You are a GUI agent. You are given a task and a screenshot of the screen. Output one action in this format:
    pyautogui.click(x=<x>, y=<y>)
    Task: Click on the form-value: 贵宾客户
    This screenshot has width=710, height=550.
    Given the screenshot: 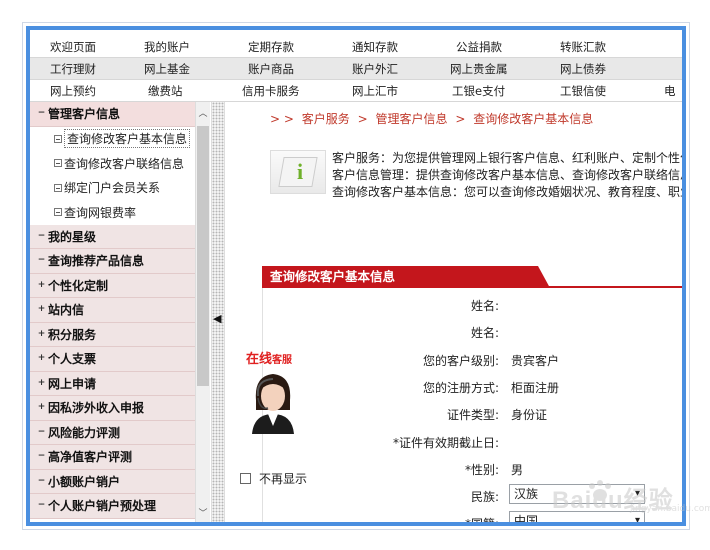 What is the action you would take?
    pyautogui.click(x=535, y=360)
    